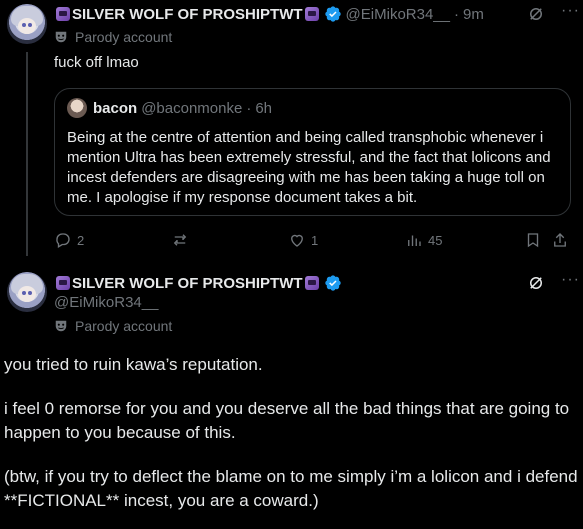 The image size is (583, 529). Describe the element at coordinates (414, 240) in the screenshot. I see `views-chart-icon` at that location.